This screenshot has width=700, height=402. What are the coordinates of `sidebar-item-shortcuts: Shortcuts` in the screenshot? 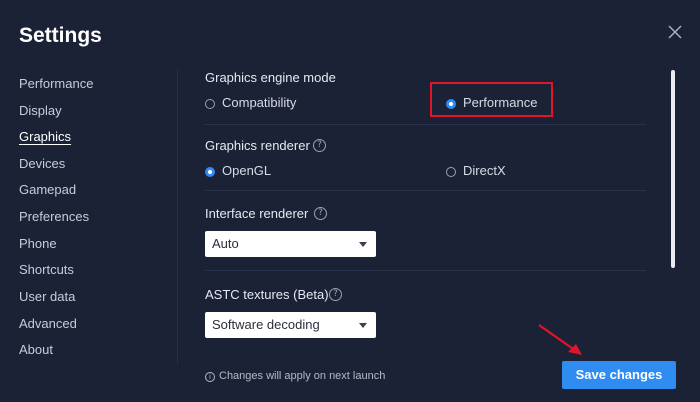 It's located at (46, 269).